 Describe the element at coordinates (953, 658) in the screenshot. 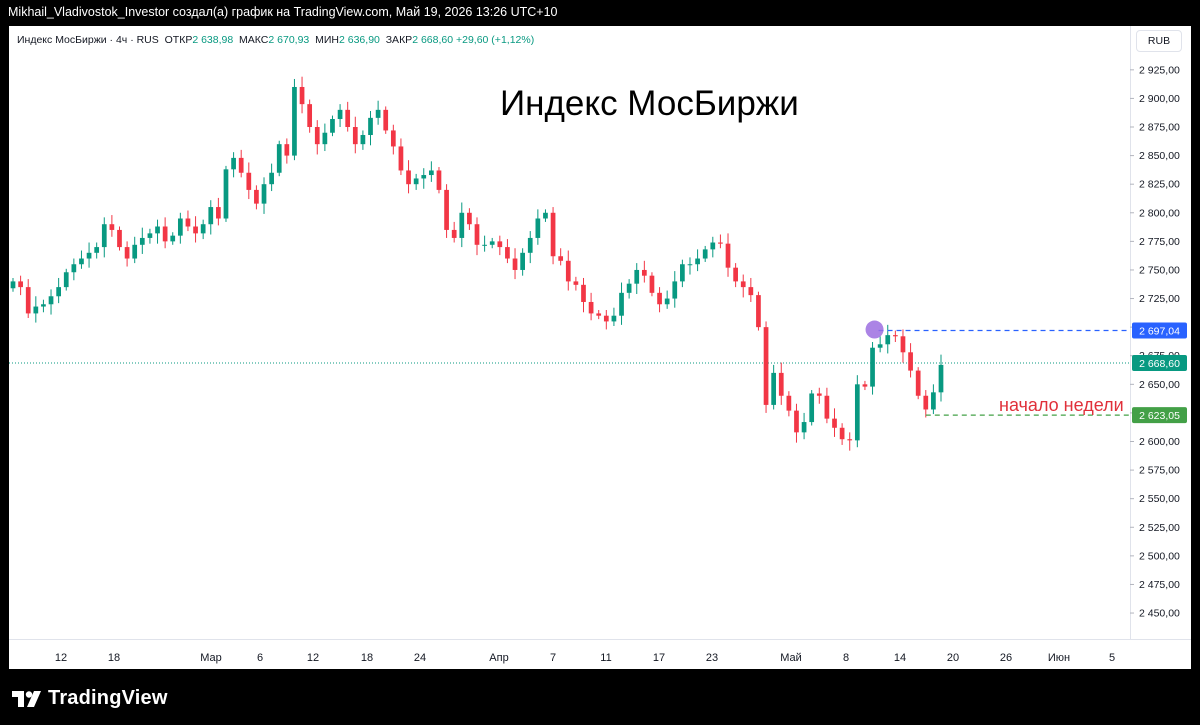

I see `x-tick-label: 20` at that location.